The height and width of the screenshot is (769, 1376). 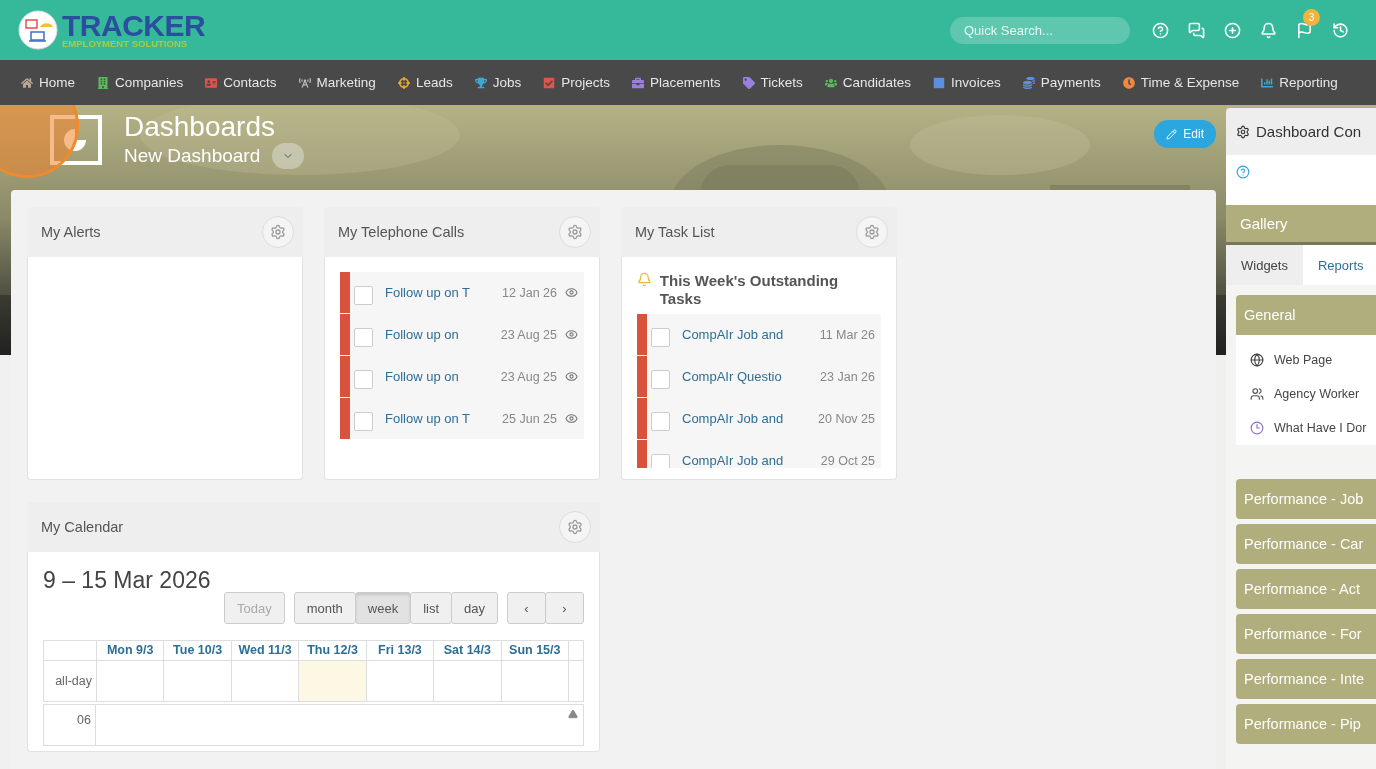 What do you see at coordinates (82, 527) in the screenshot?
I see `widget-title: My Calendar` at bounding box center [82, 527].